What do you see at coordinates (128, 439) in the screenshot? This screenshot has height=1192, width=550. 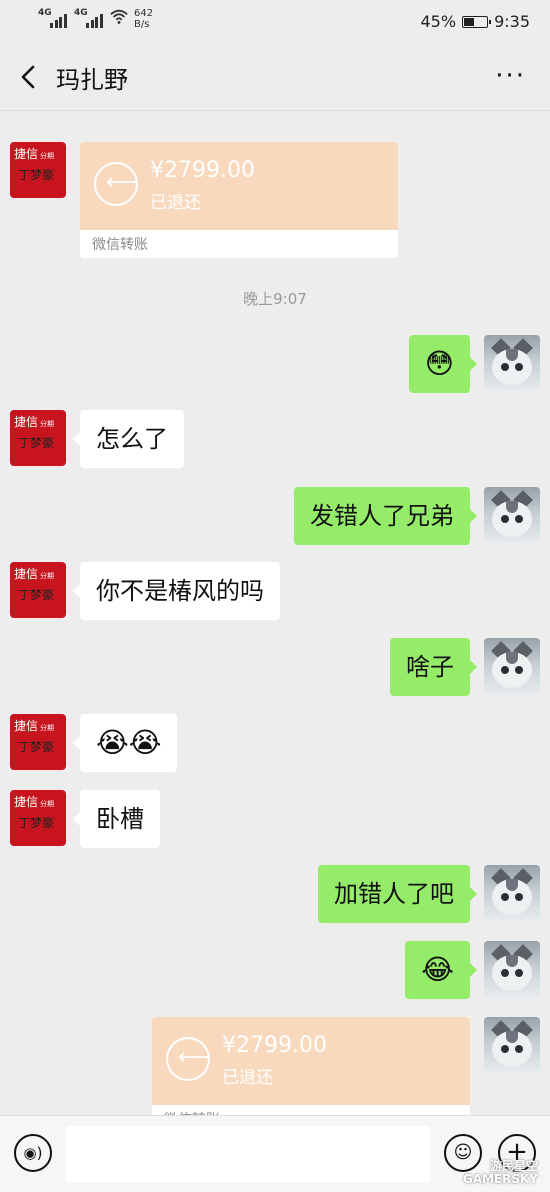 I see `message-bubble-incoming: 怎么了` at bounding box center [128, 439].